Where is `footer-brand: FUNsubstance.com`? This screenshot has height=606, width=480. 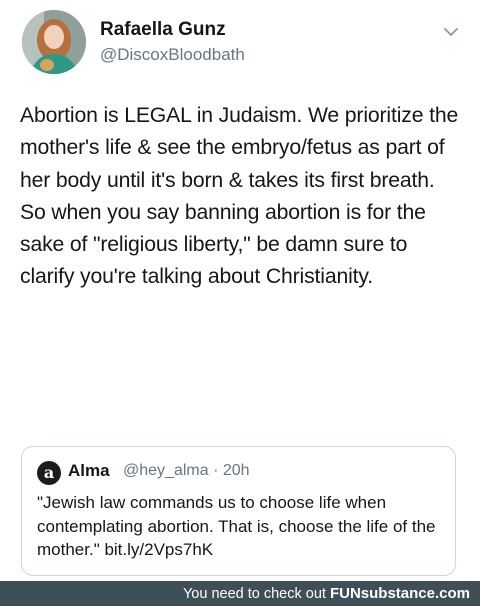 footer-brand: FUNsubstance.com is located at coordinates (399, 593).